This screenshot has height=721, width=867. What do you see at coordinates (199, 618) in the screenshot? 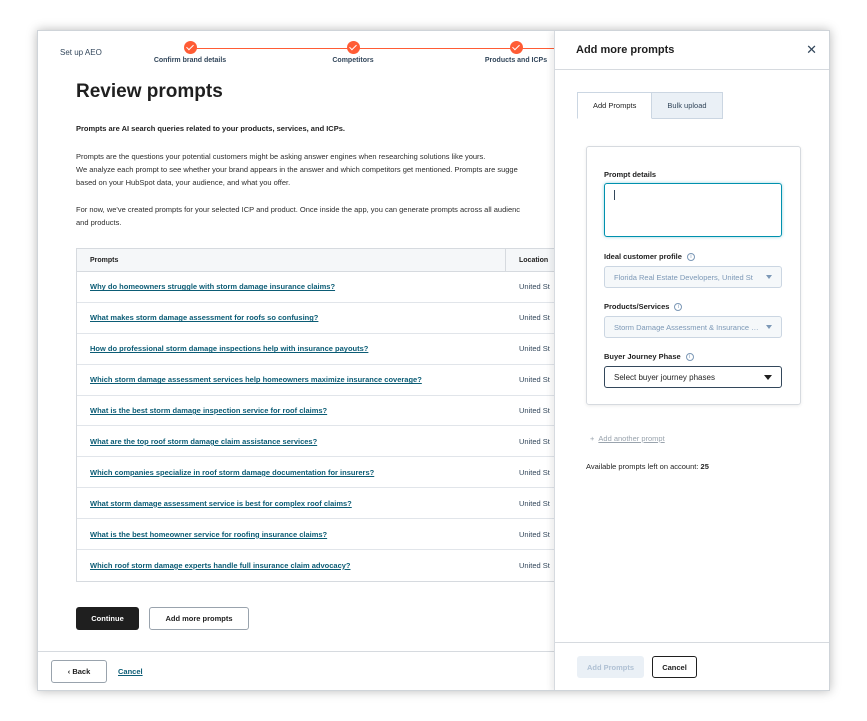
I see `add-more-prompts-button: Add more prompts` at bounding box center [199, 618].